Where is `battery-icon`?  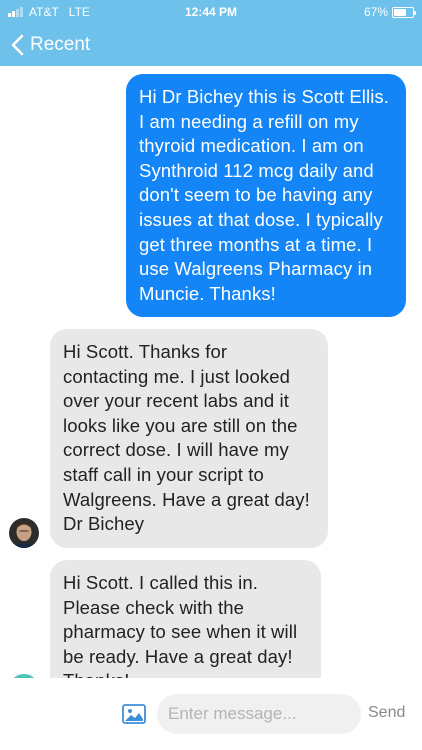
battery-icon is located at coordinates (404, 12).